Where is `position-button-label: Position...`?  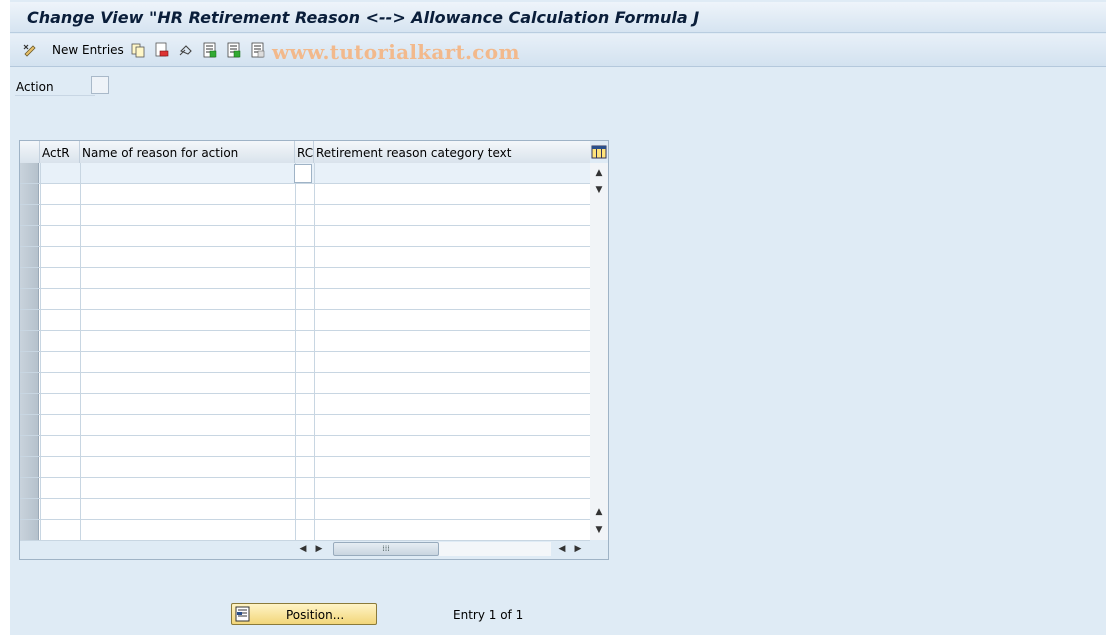 position-button-label: Position... is located at coordinates (315, 615).